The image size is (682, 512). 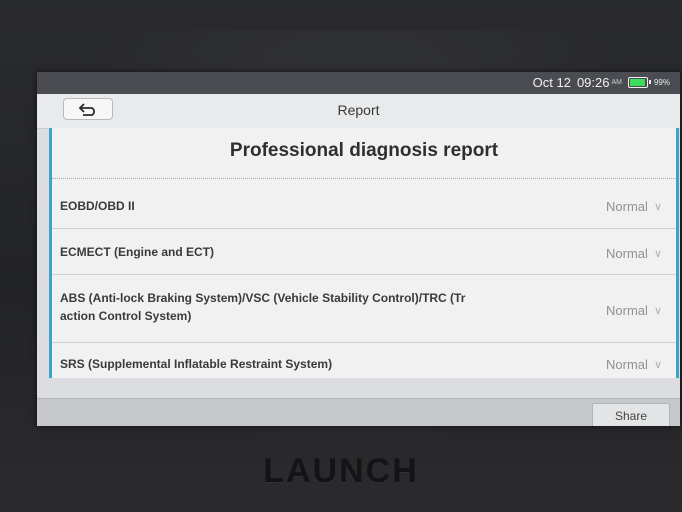 What do you see at coordinates (97, 206) in the screenshot?
I see `row-label: EOBD/OBD II` at bounding box center [97, 206].